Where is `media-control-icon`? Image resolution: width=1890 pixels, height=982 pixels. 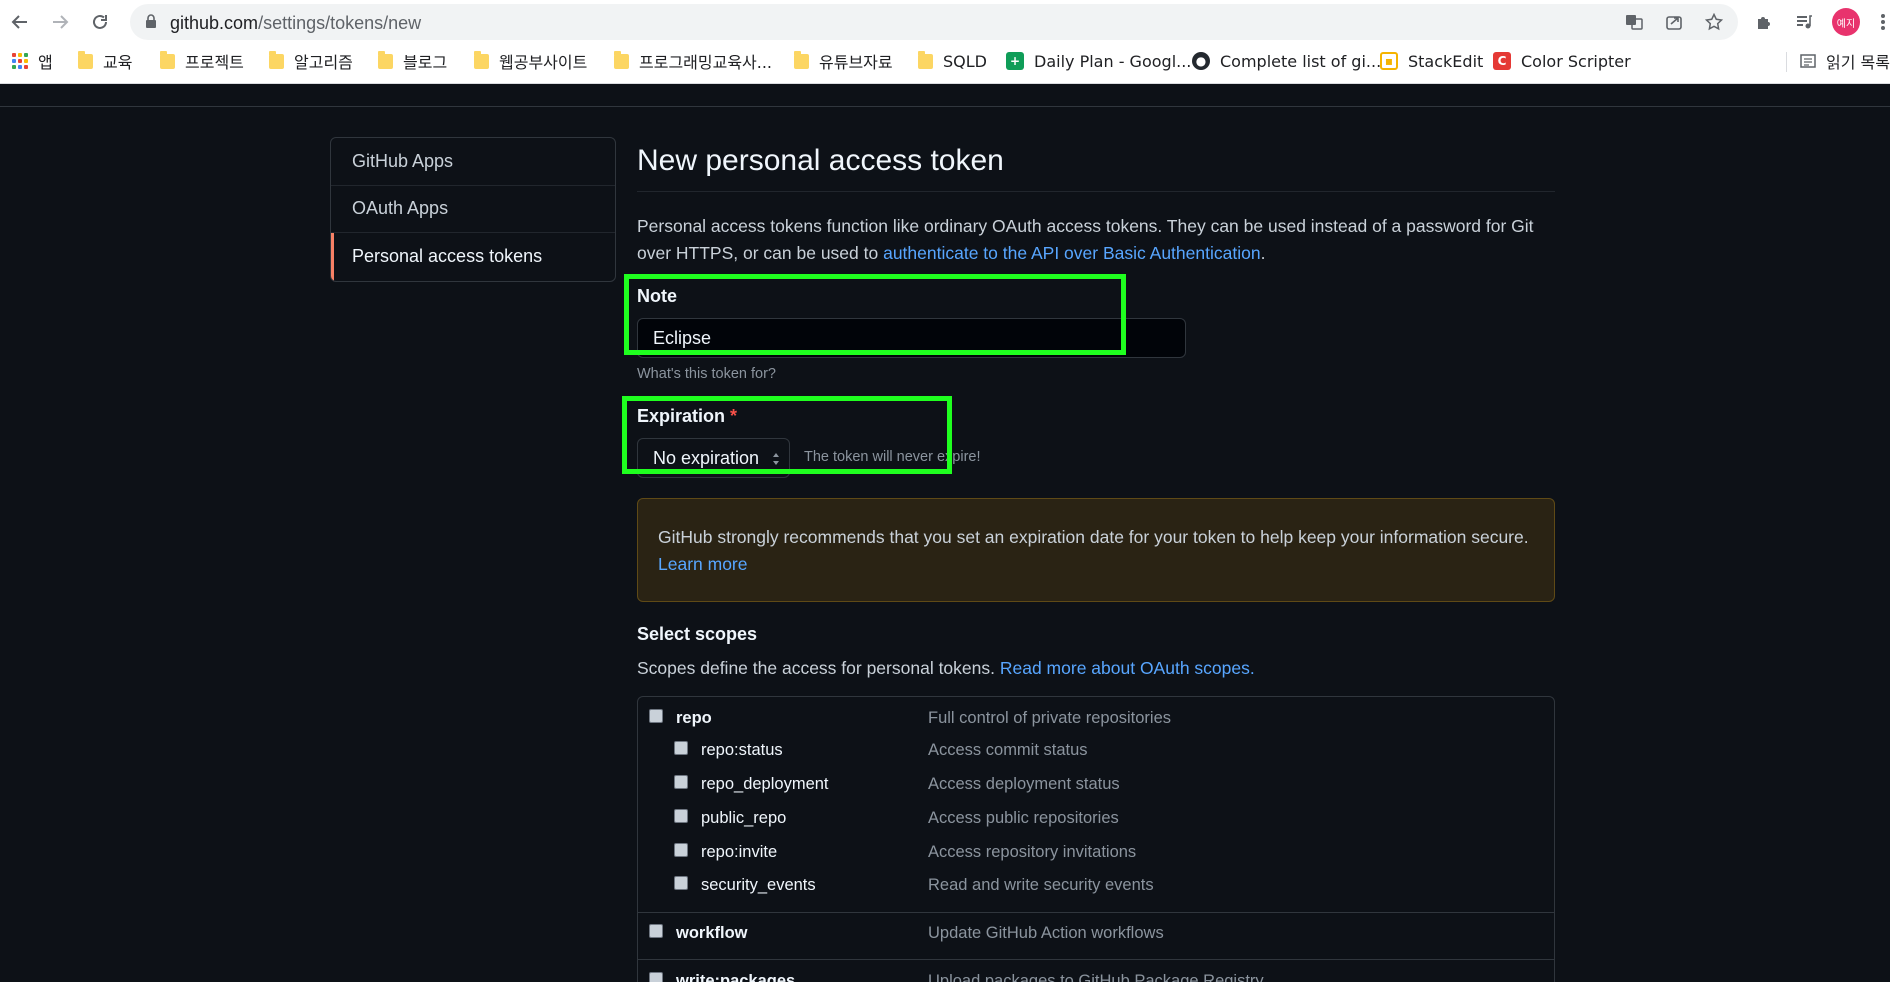 media-control-icon is located at coordinates (1804, 22).